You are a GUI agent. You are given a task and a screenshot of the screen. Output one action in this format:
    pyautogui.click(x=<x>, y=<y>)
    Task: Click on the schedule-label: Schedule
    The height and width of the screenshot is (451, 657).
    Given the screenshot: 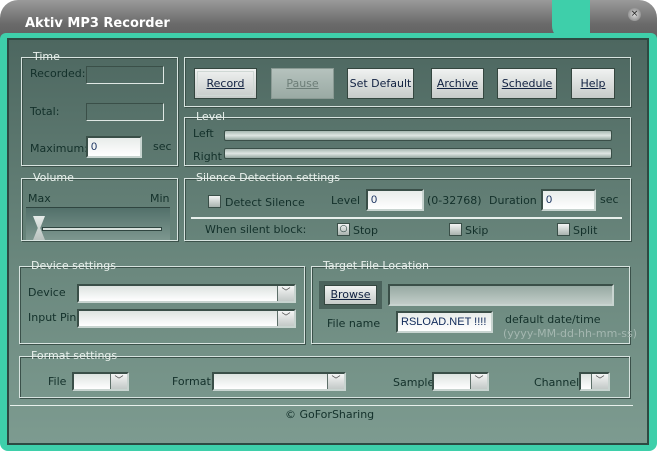 What is the action you would take?
    pyautogui.click(x=527, y=83)
    